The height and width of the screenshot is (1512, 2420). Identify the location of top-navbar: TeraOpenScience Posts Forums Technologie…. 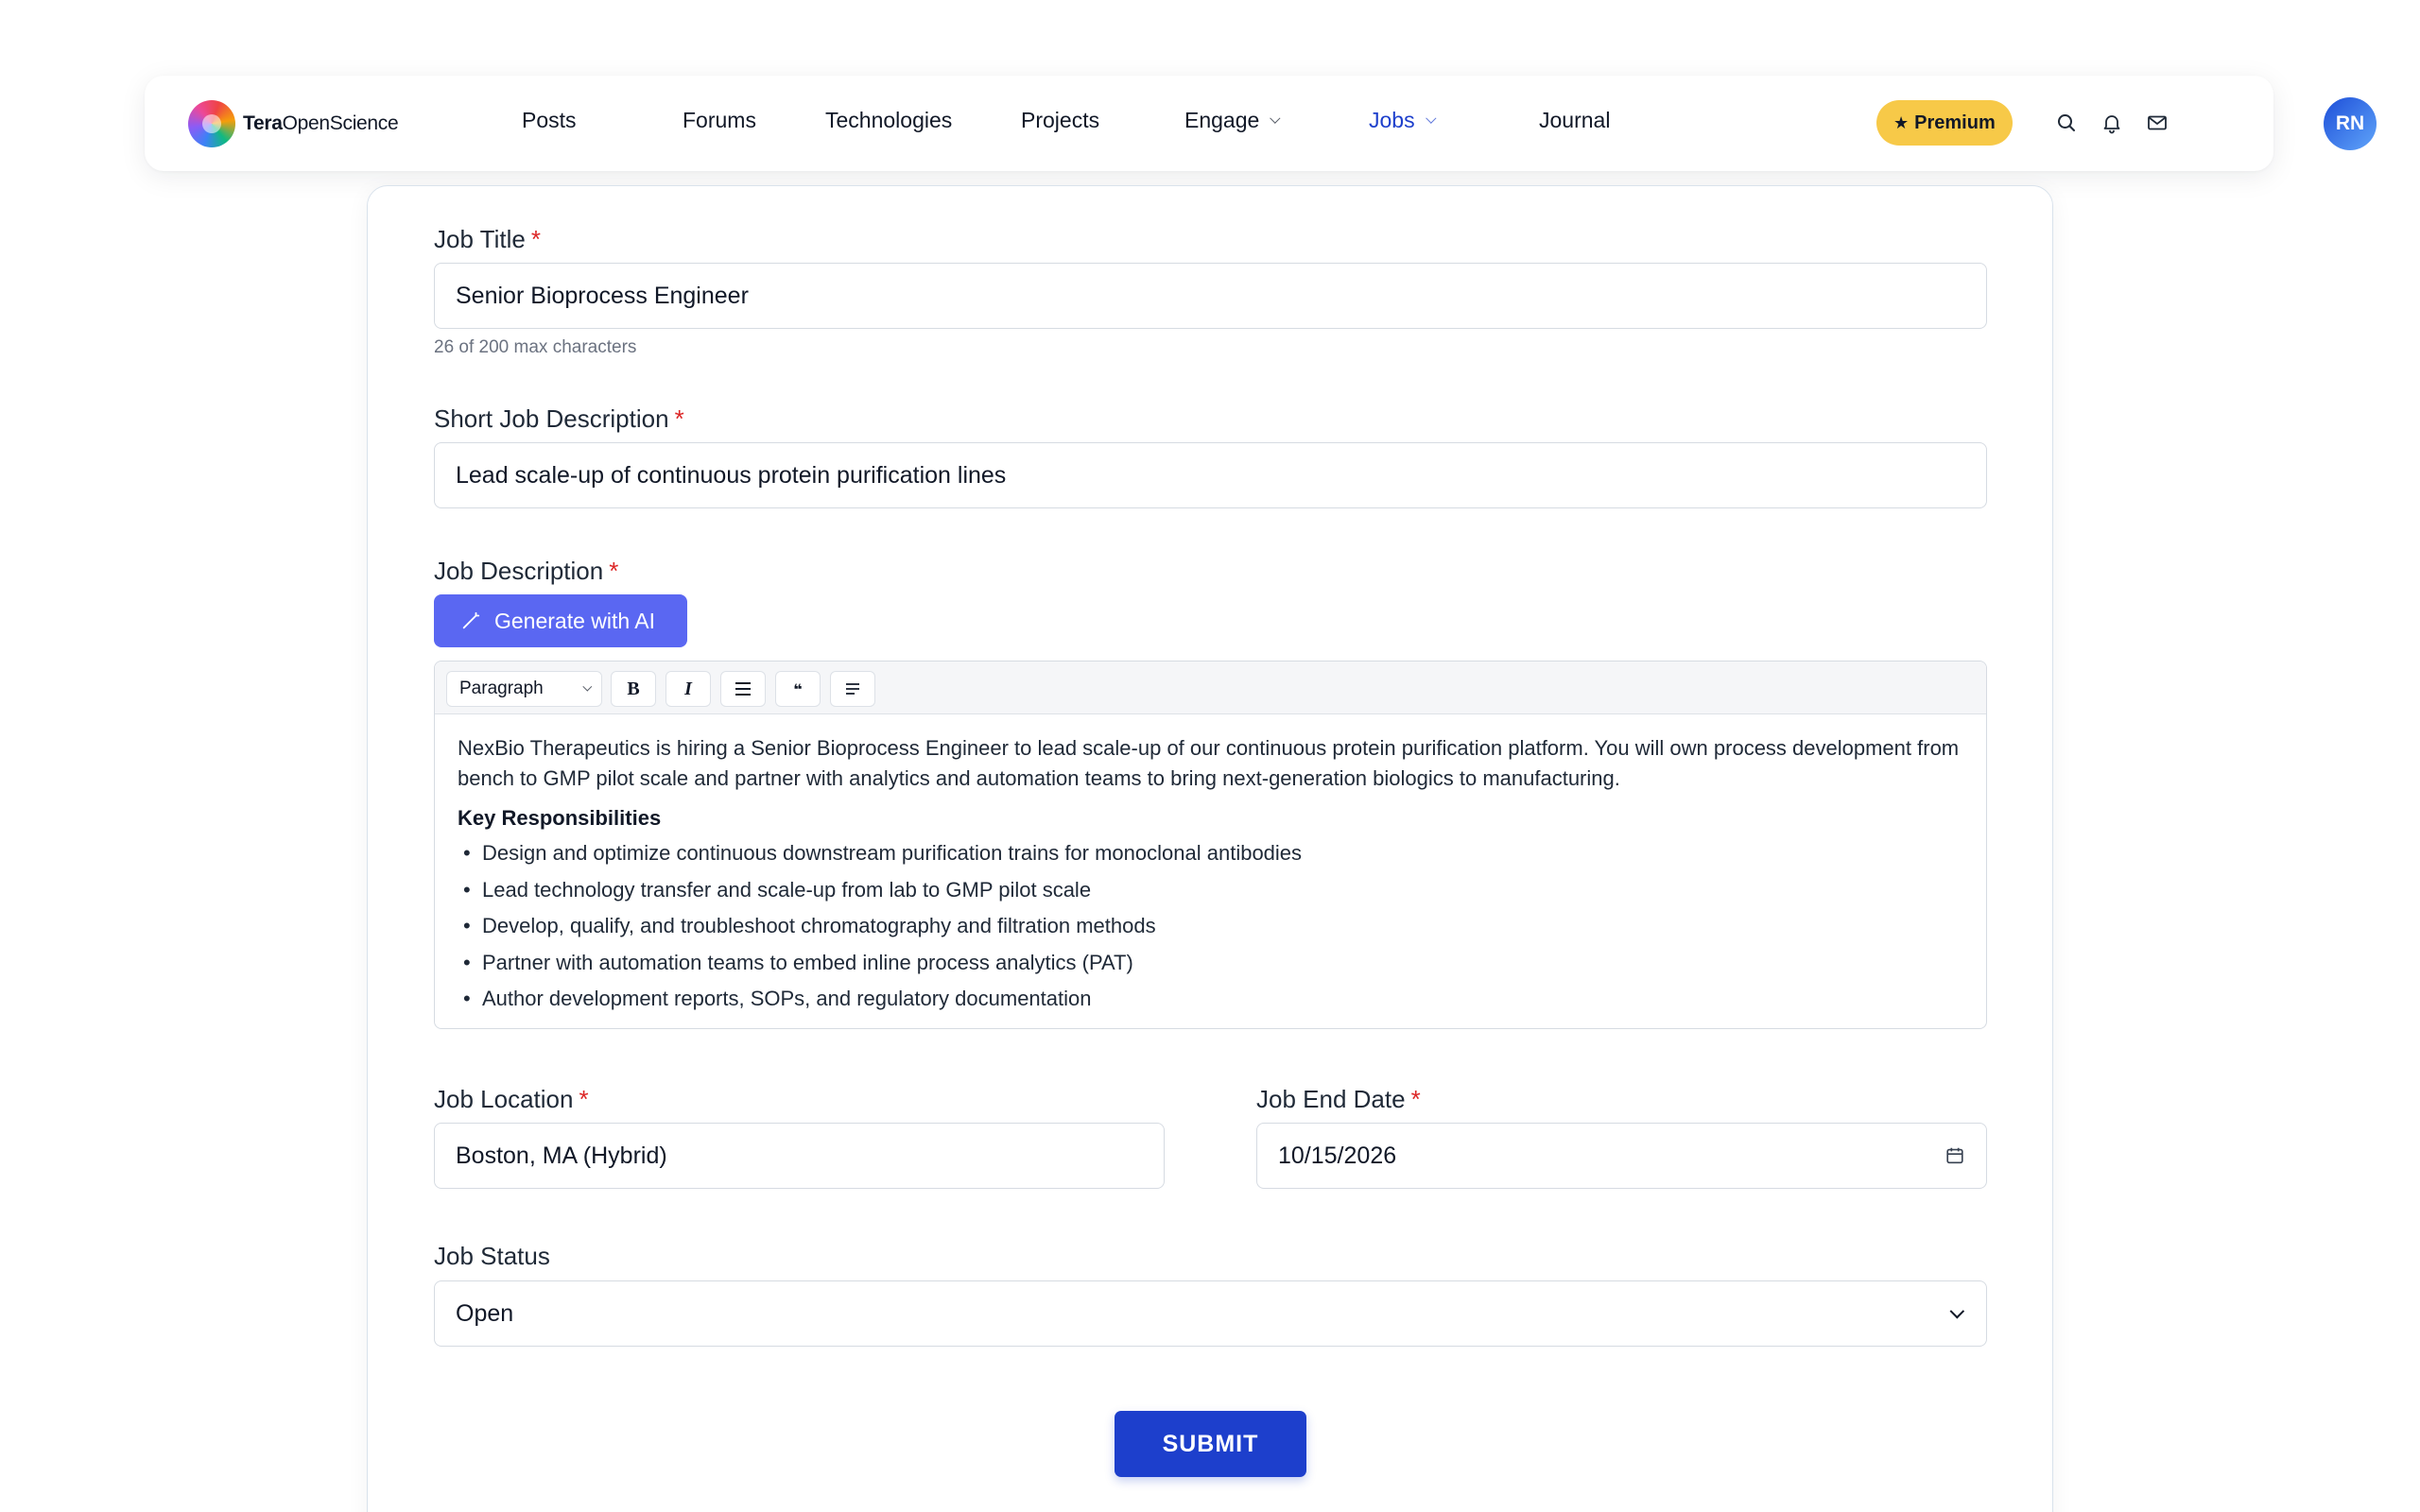
(1261, 123).